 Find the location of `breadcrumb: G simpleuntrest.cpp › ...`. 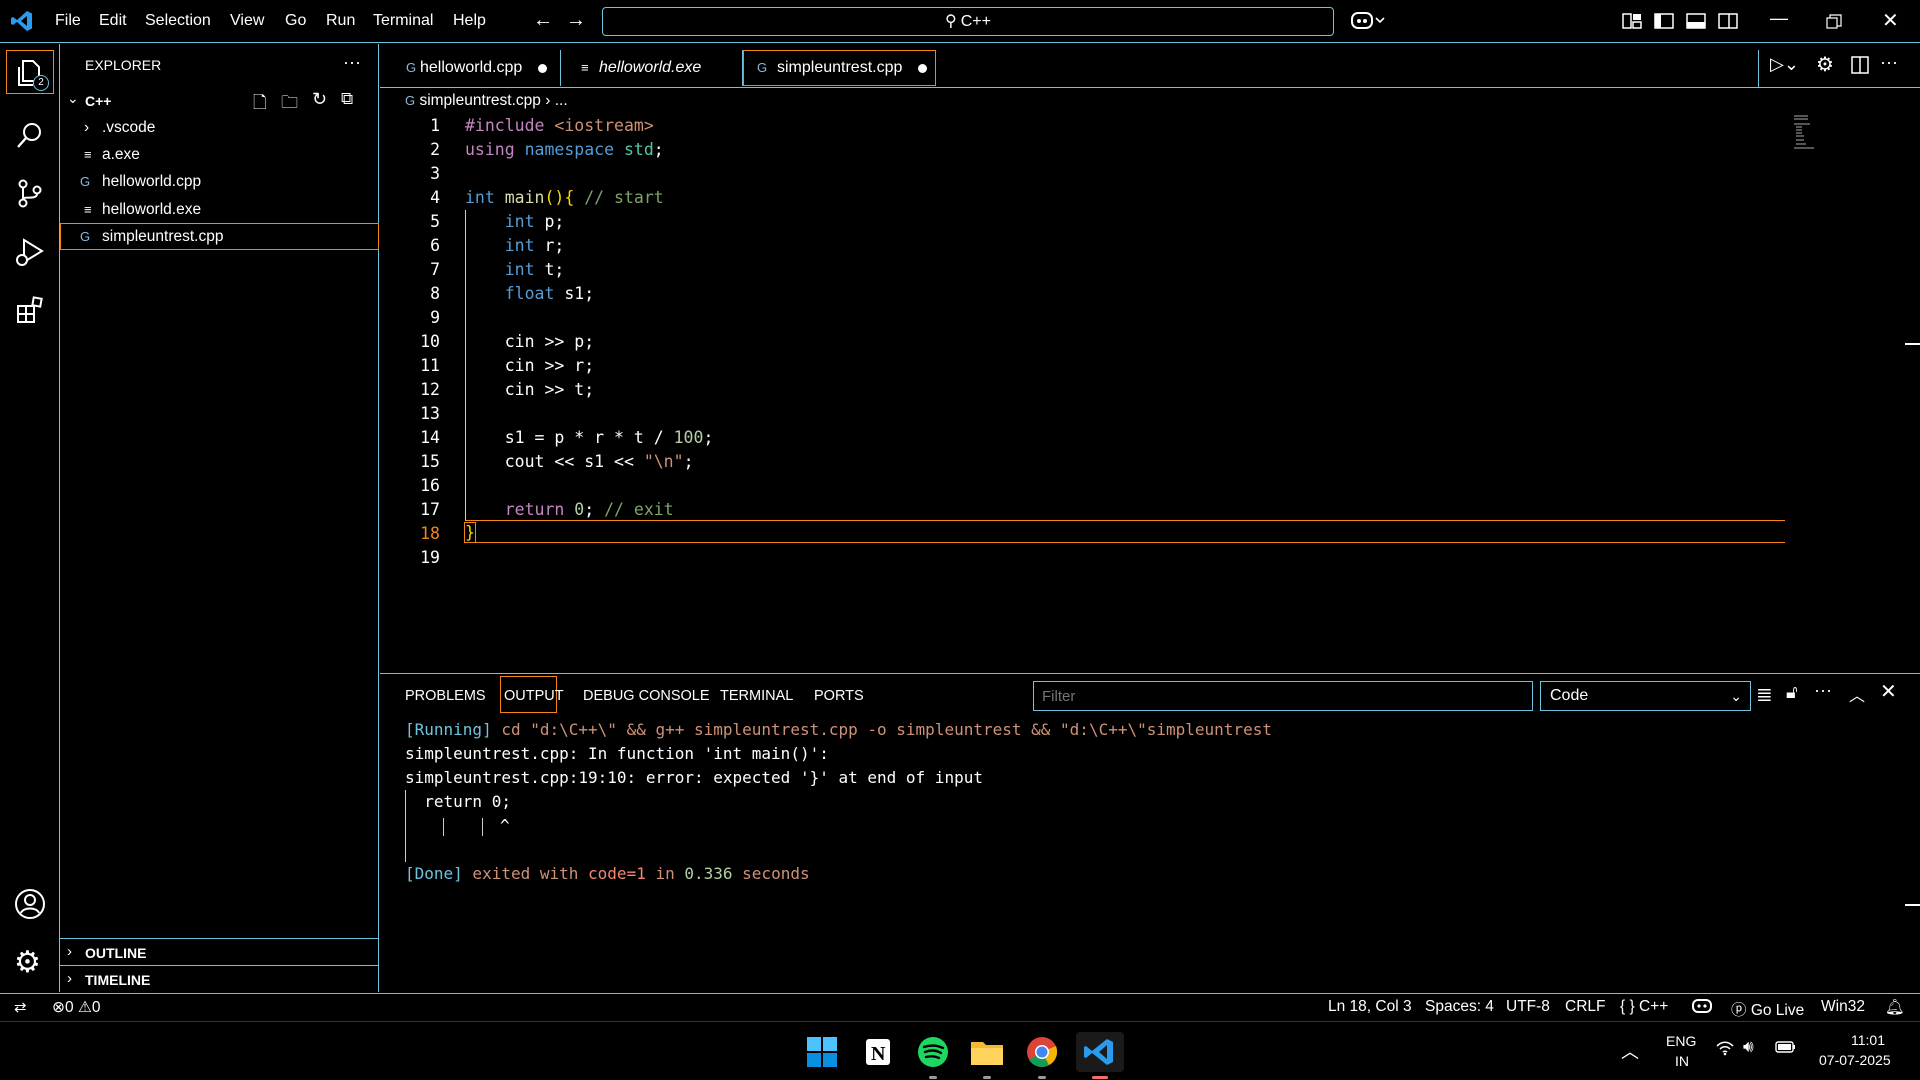

breadcrumb: G simpleuntrest.cpp › ... is located at coordinates (486, 101).